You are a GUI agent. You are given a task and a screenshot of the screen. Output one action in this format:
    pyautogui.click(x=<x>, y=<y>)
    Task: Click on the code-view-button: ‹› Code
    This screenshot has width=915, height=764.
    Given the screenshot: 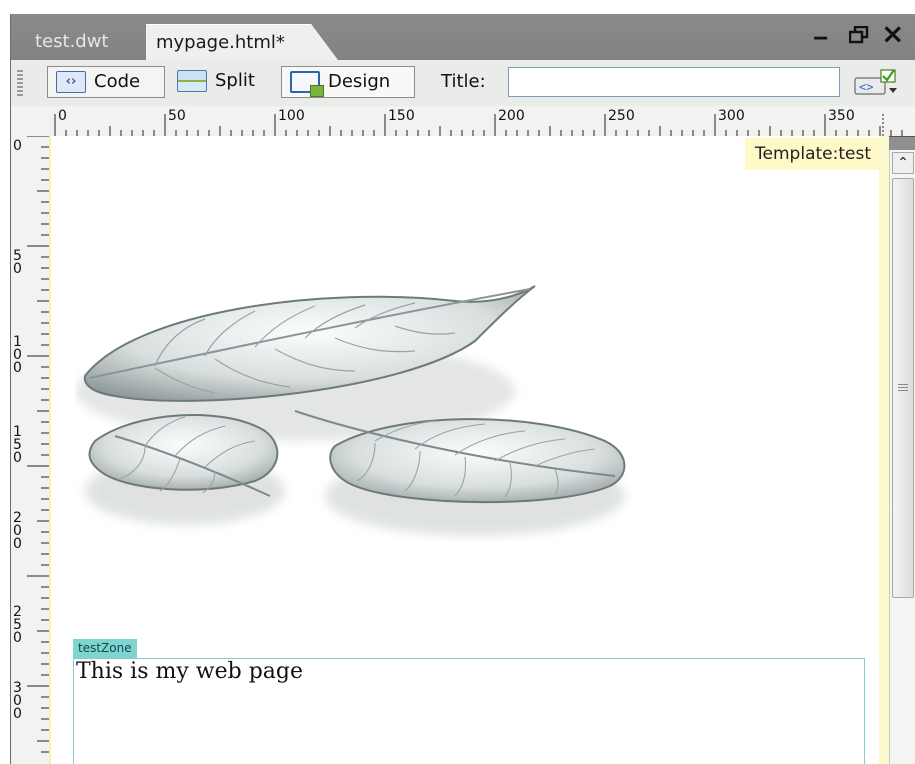 What is the action you would take?
    pyautogui.click(x=106, y=82)
    